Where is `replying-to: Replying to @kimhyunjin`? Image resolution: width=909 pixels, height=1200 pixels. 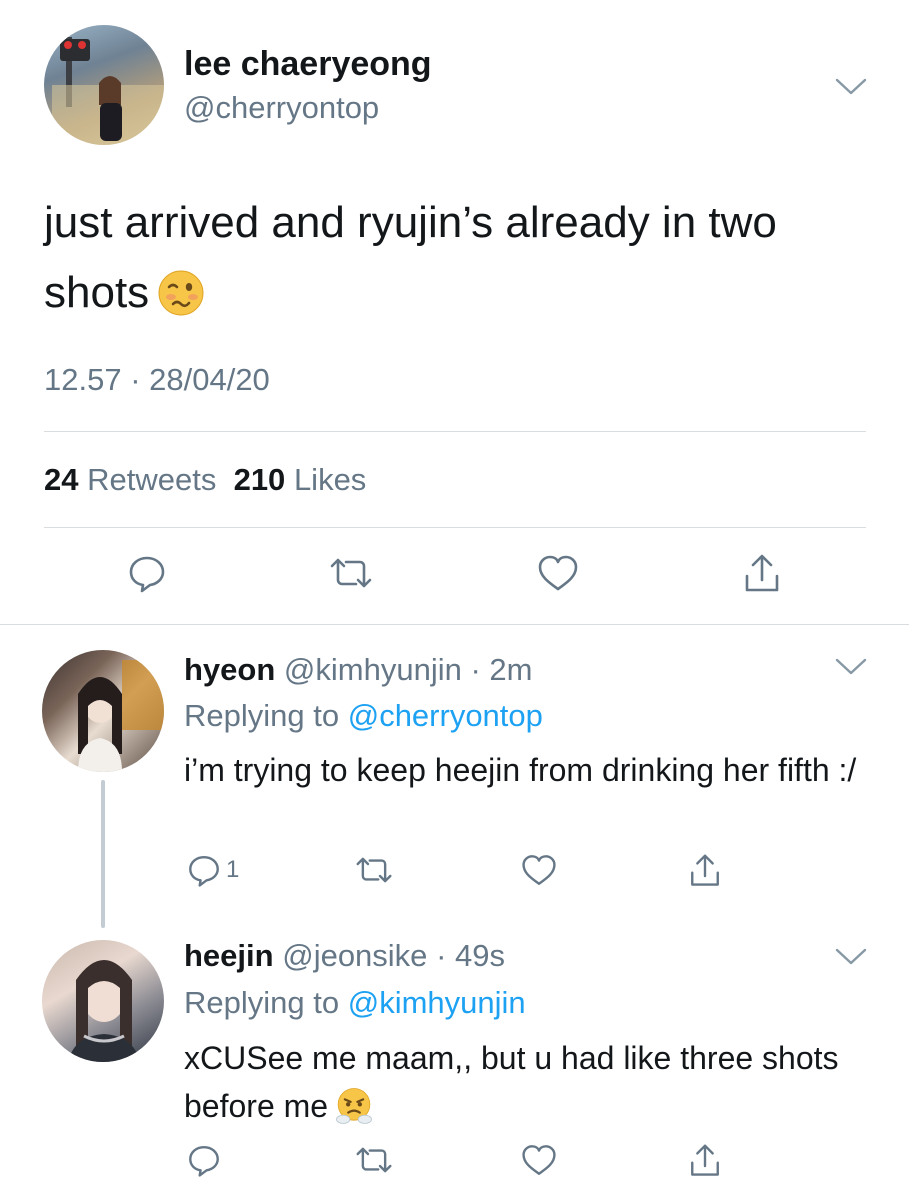 replying-to: Replying to @kimhyunjin is located at coordinates (355, 1003).